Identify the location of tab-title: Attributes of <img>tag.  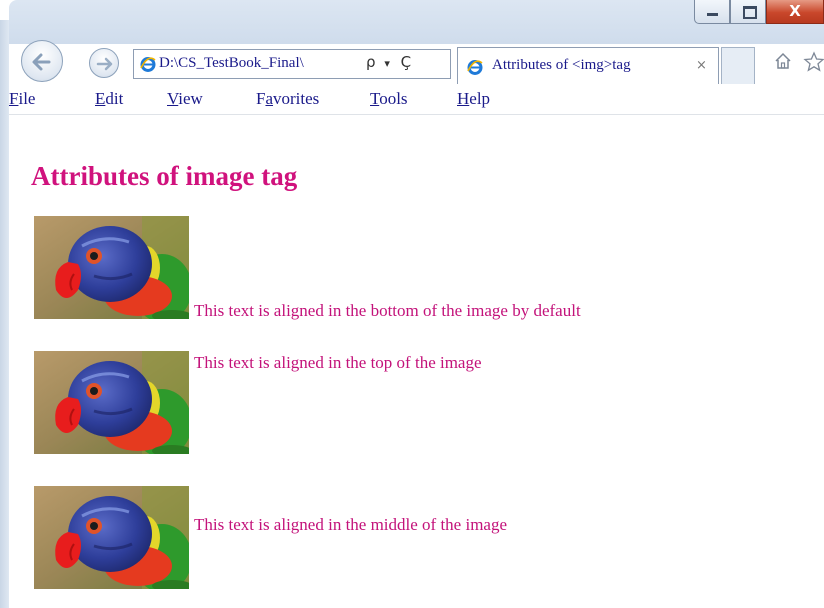
(561, 65).